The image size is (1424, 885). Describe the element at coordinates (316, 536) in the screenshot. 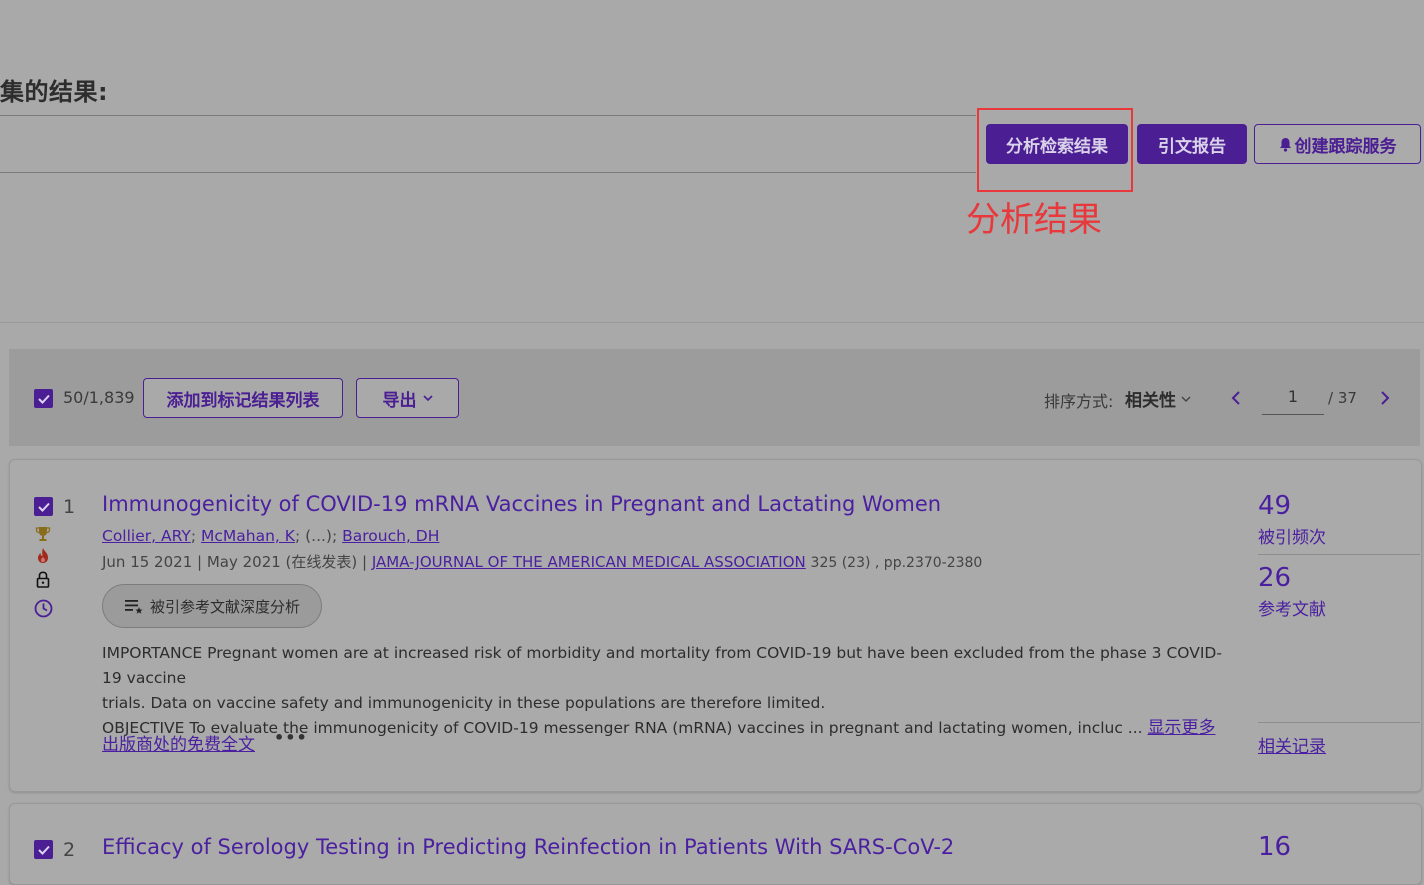

I see `author-ellipsis: ; (...);` at that location.